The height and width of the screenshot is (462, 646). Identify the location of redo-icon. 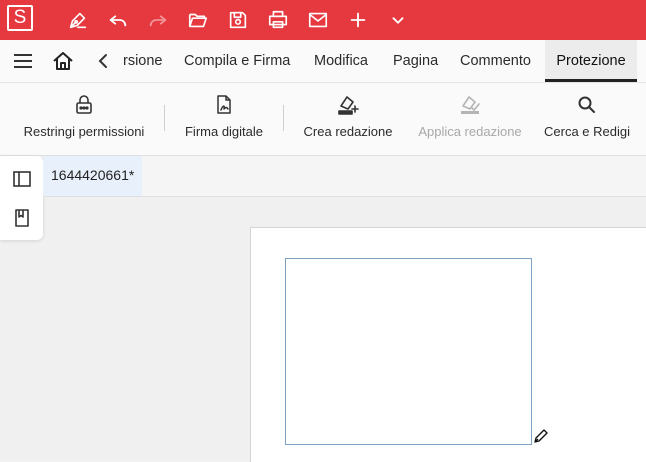
(158, 20).